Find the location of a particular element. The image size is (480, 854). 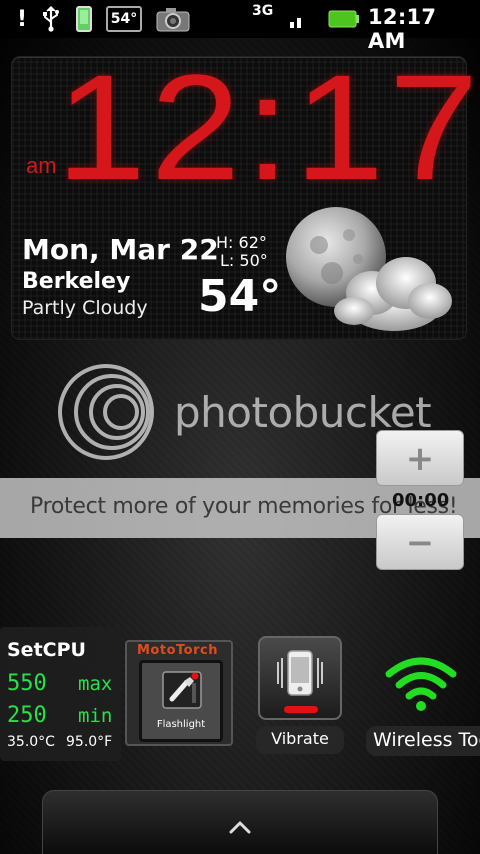

alert-icon: ! is located at coordinates (22, 19).